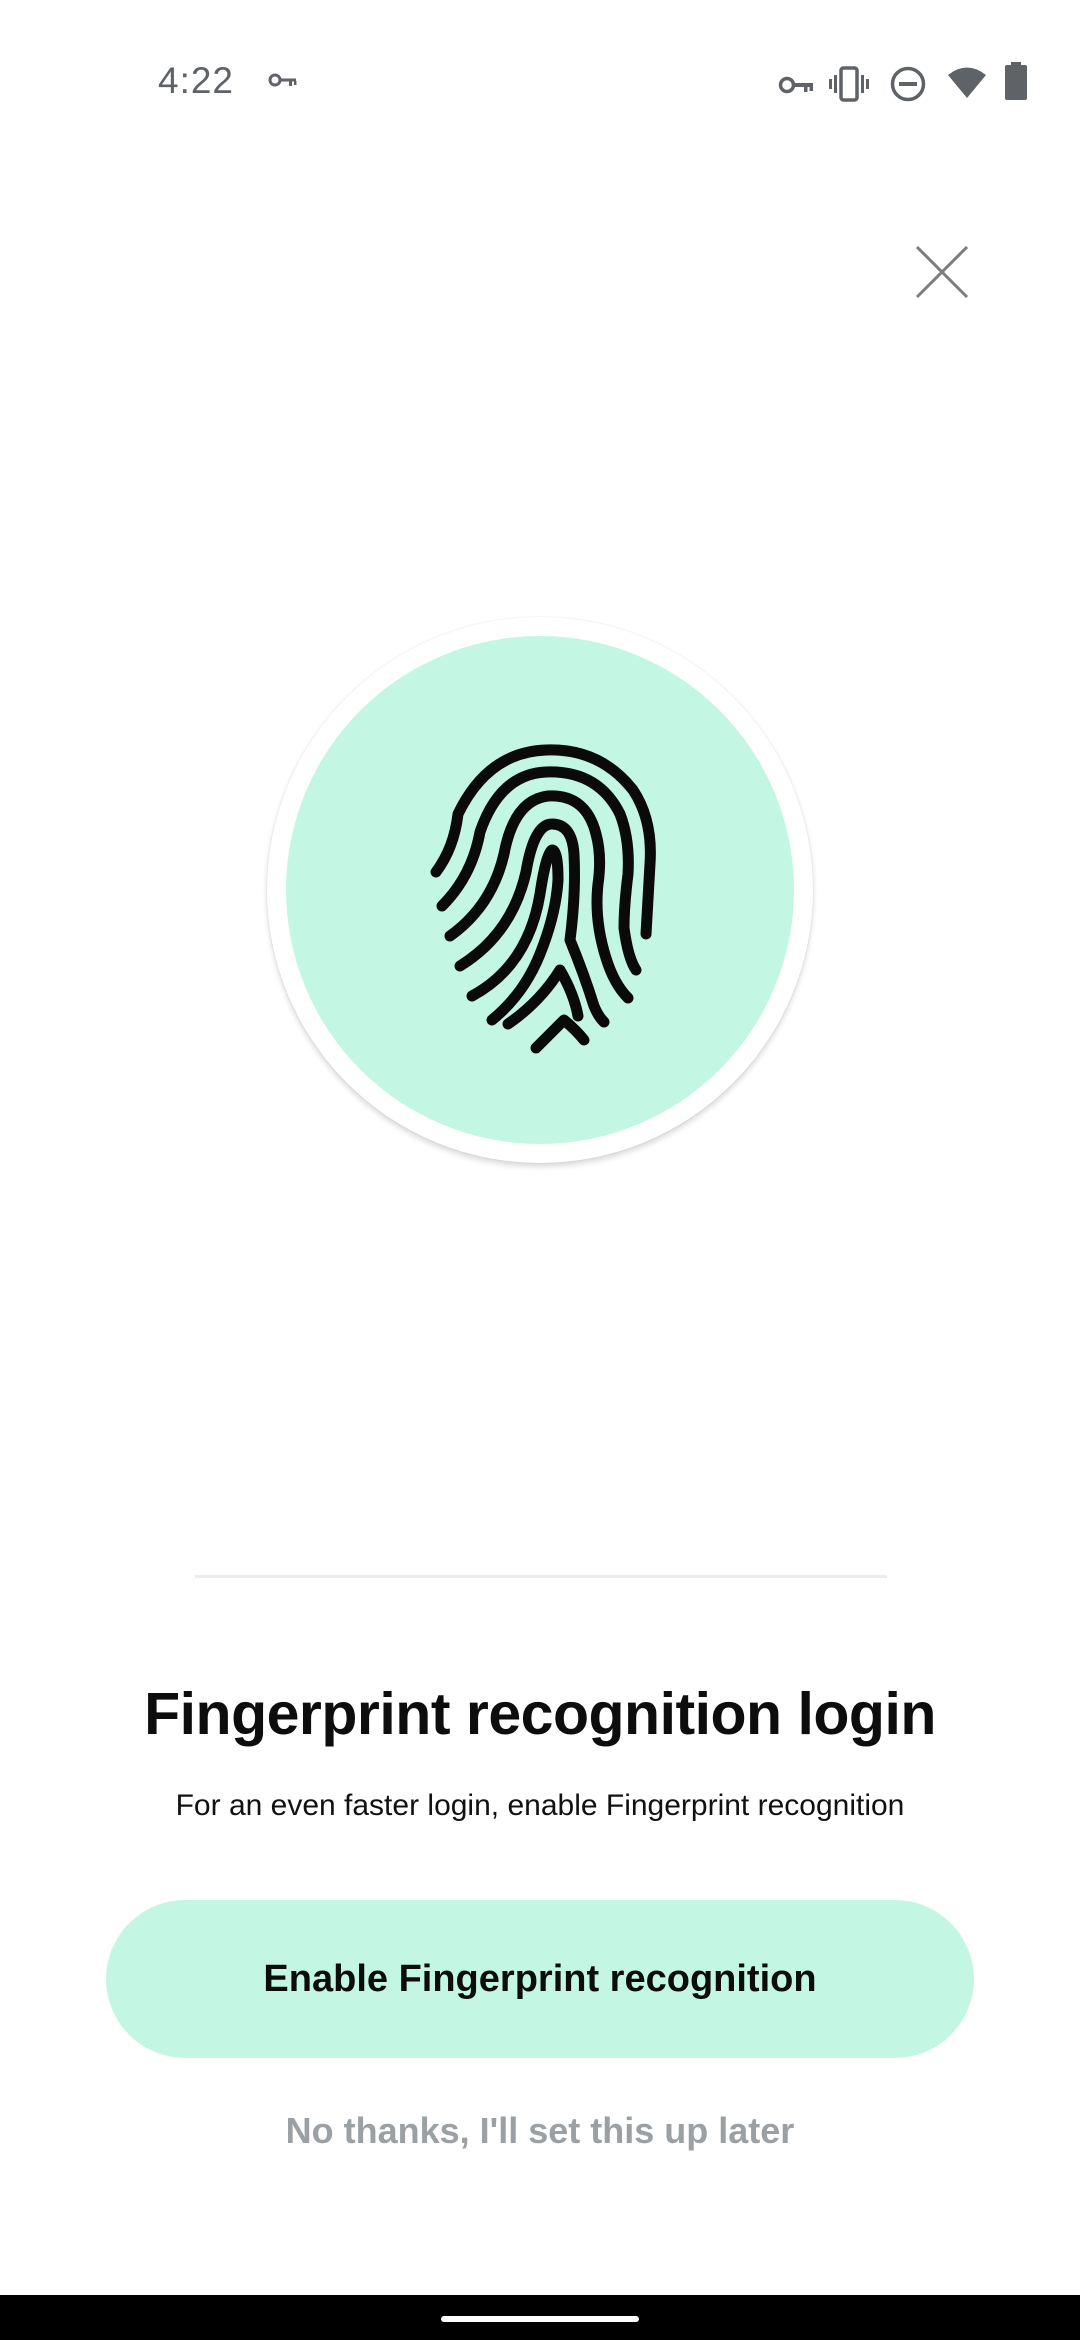 The image size is (1080, 2340). What do you see at coordinates (540, 1714) in the screenshot?
I see `page-title: Fingerprint recognition login` at bounding box center [540, 1714].